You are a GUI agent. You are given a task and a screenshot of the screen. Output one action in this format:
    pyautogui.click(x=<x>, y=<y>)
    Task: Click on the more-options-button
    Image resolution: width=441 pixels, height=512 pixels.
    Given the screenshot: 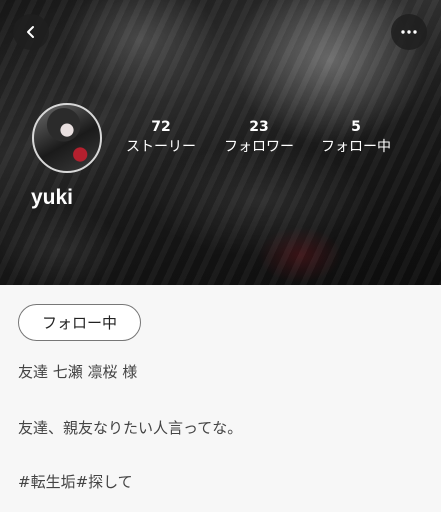 What is the action you would take?
    pyautogui.click(x=409, y=32)
    